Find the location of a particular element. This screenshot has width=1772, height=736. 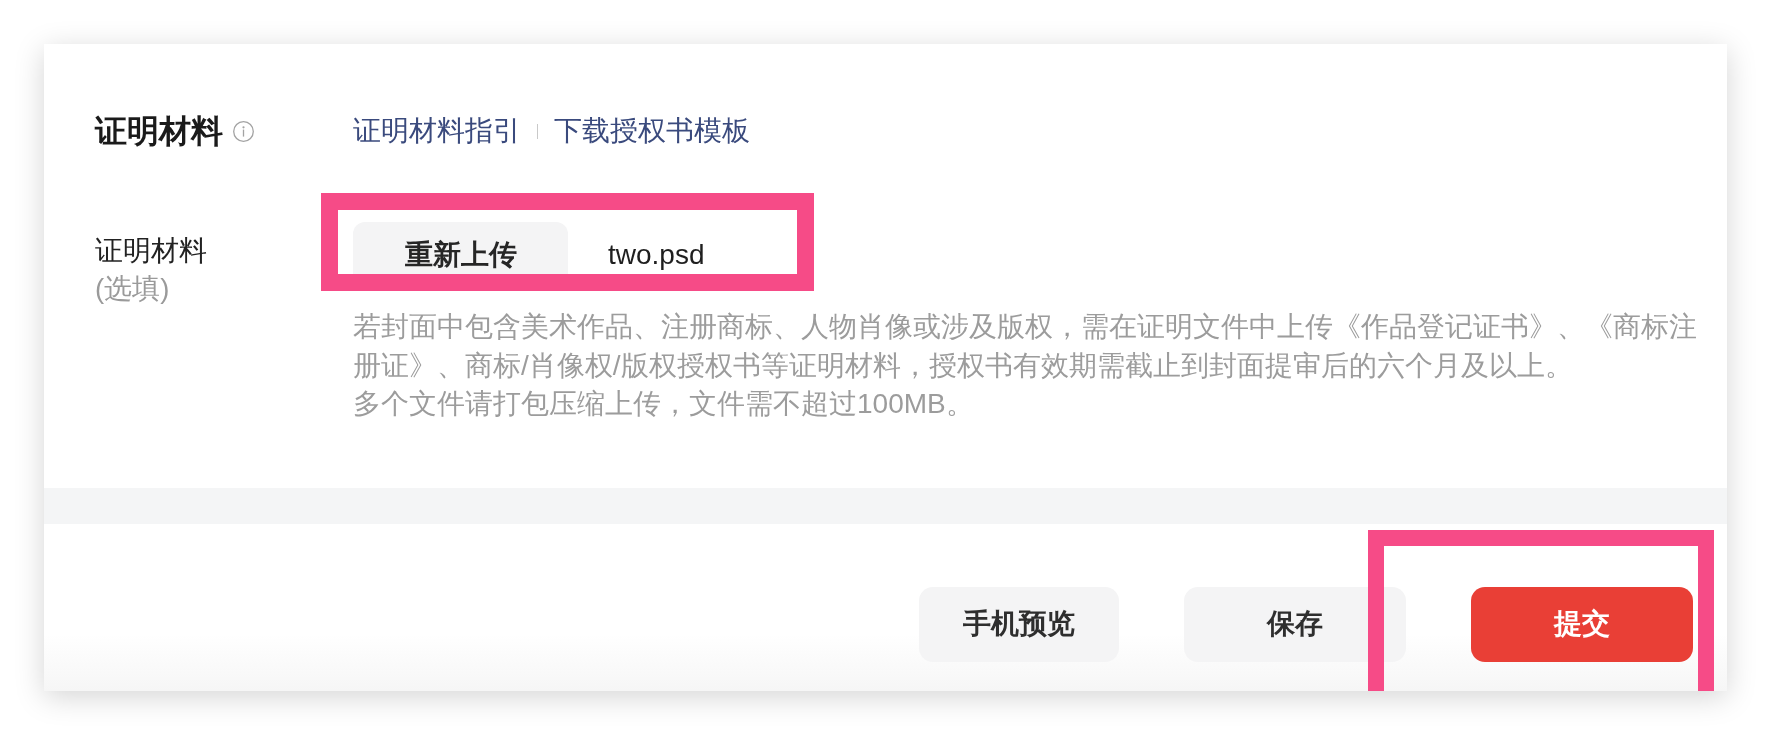

field-label: 证明材料 is located at coordinates (151, 251).